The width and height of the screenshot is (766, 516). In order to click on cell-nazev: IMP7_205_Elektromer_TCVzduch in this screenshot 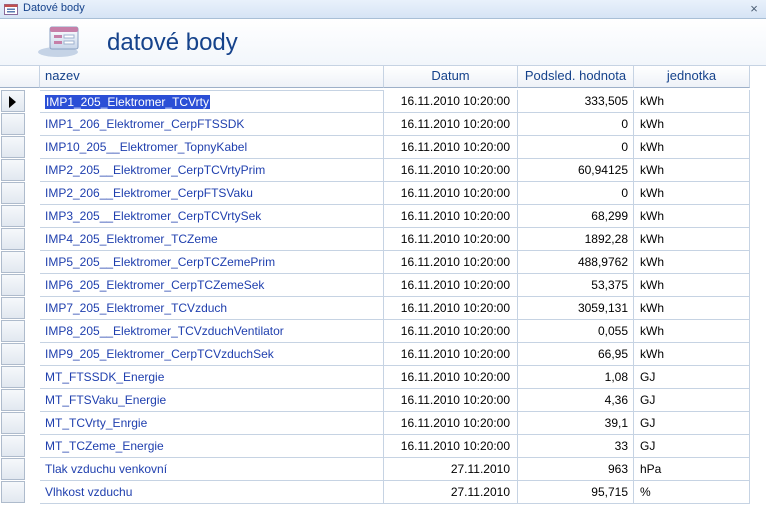, I will do `click(212, 308)`.